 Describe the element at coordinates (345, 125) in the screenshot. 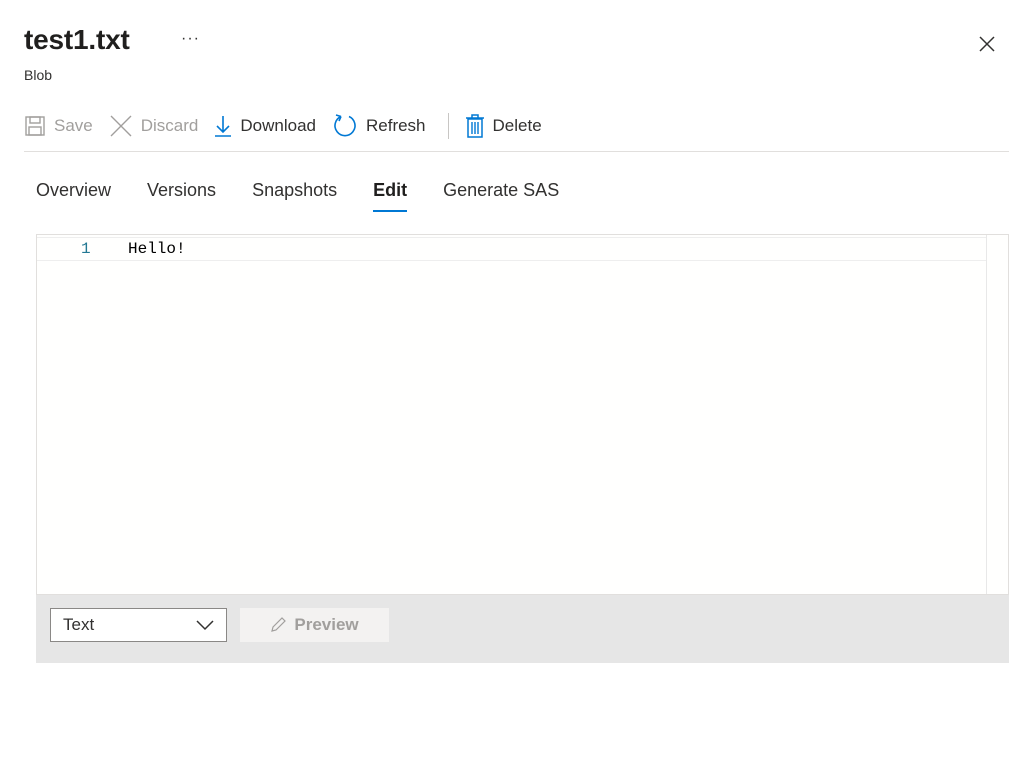

I see `refresh-icon` at that location.